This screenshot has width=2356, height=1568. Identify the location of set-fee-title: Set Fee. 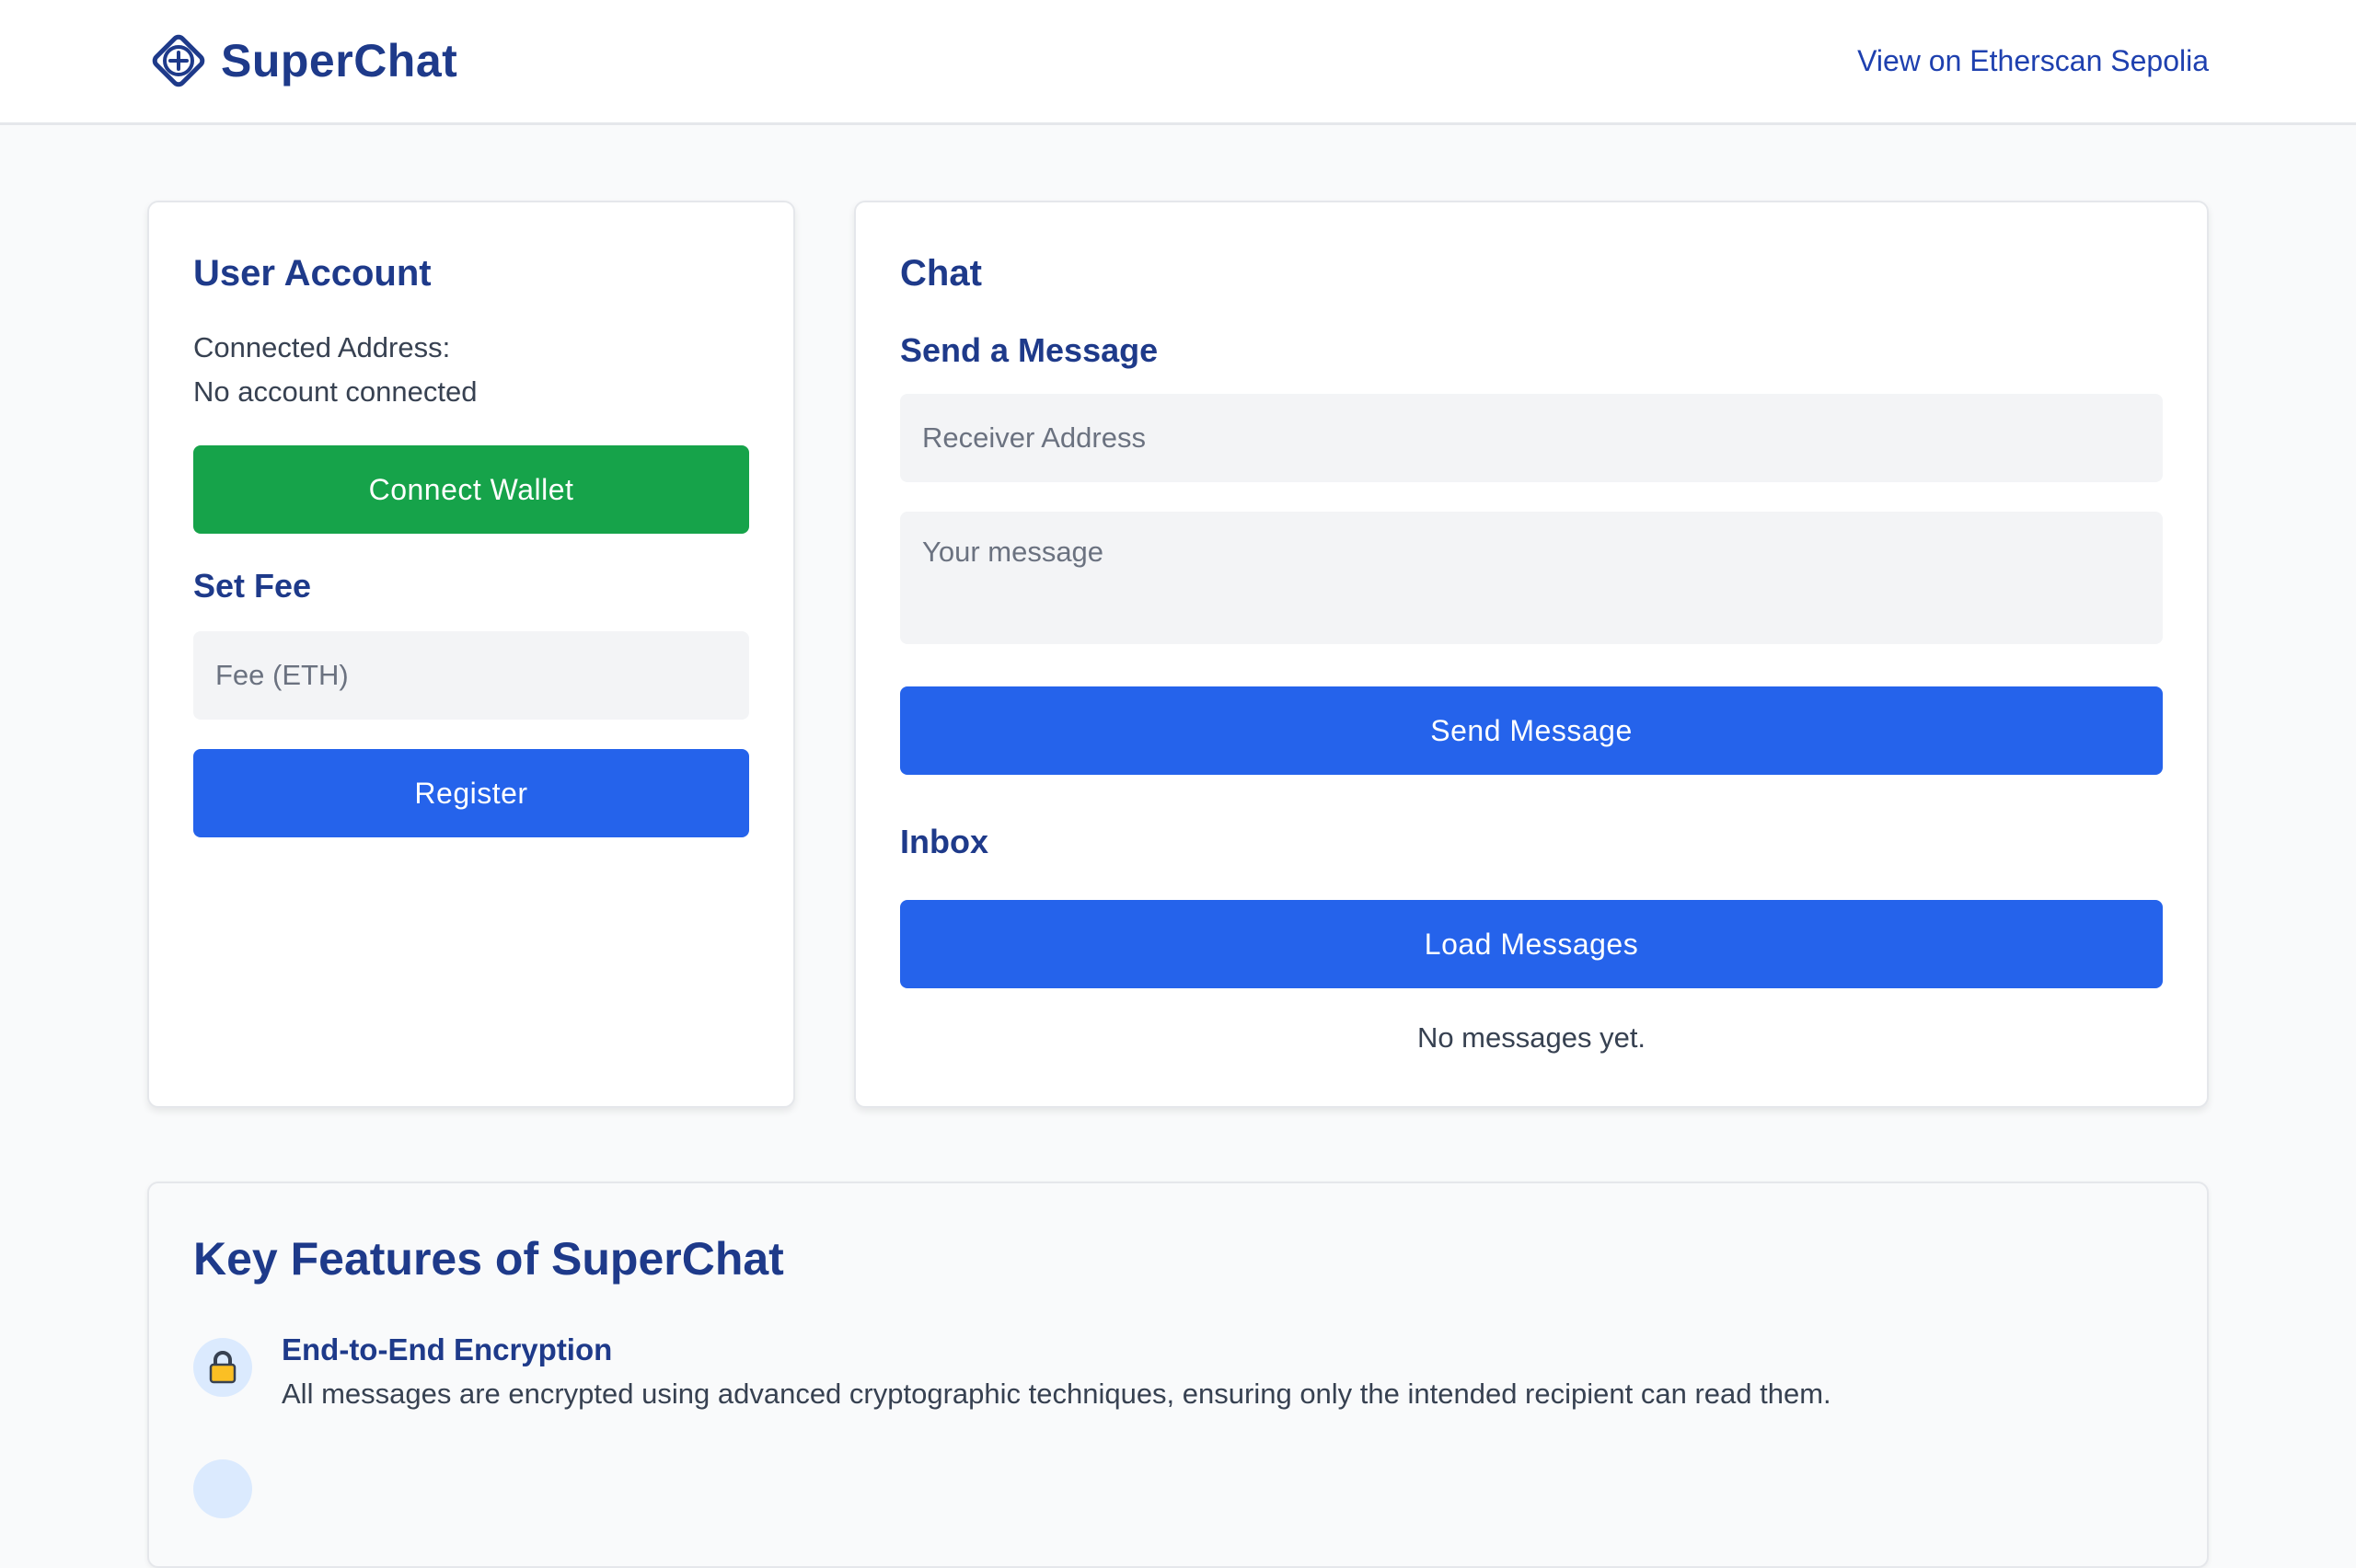
(252, 586).